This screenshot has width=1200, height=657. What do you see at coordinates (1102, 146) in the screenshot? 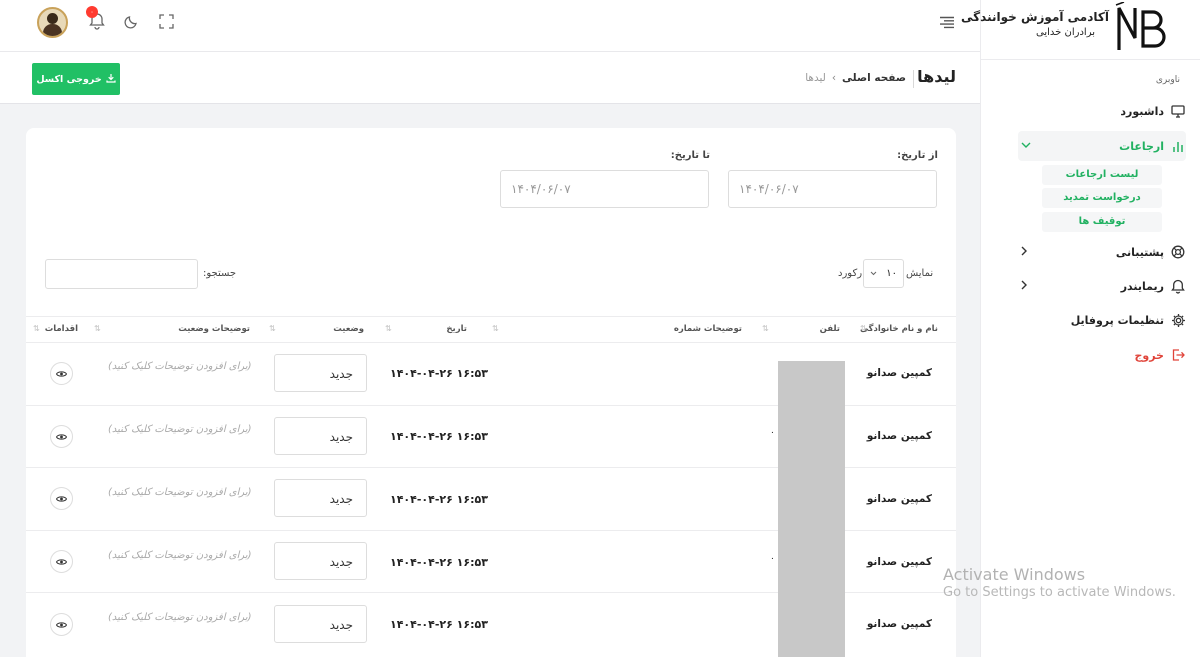
I see `sidebar-item-referrals: ارجاعات` at bounding box center [1102, 146].